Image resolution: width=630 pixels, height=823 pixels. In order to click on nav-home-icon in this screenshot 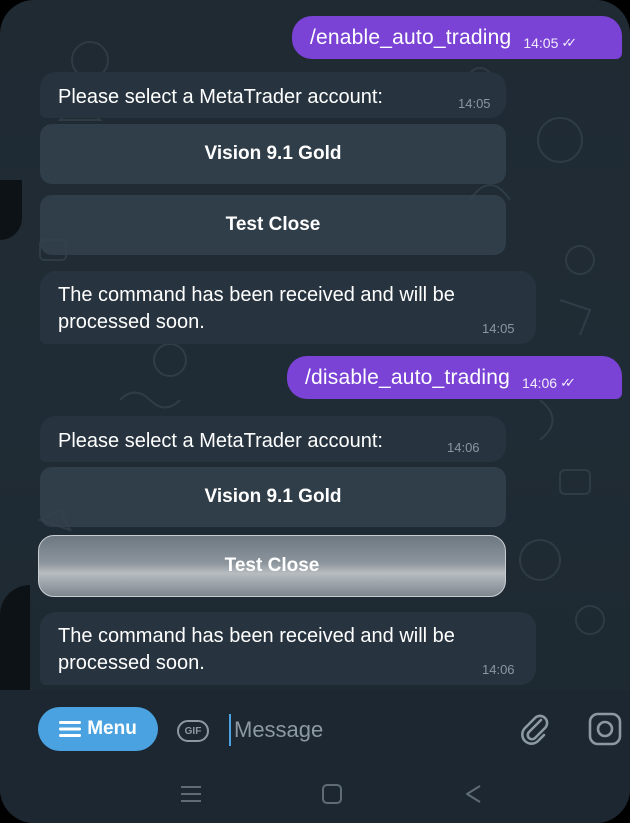, I will do `click(332, 794)`.